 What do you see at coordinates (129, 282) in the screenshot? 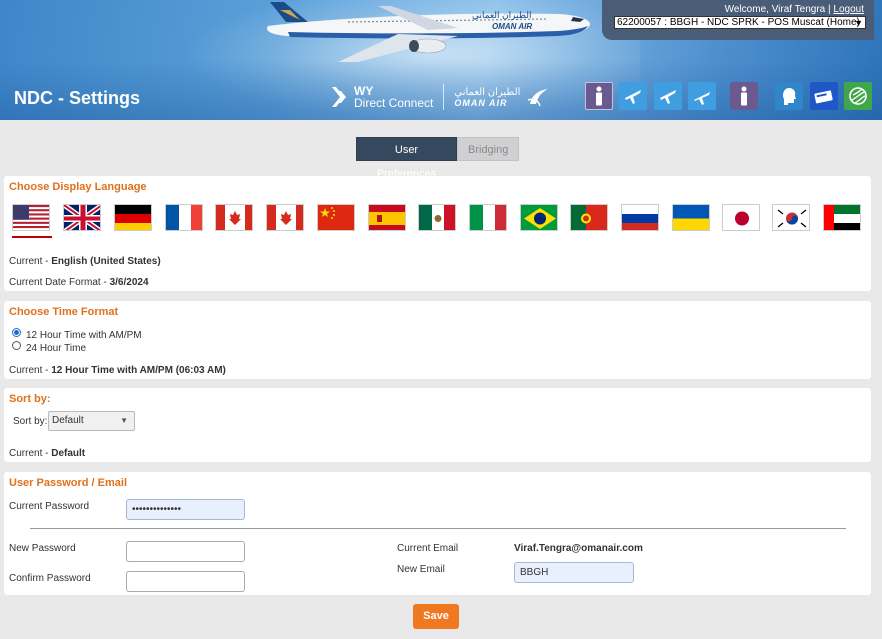
I see `date-format-value: 3/6/2024` at bounding box center [129, 282].